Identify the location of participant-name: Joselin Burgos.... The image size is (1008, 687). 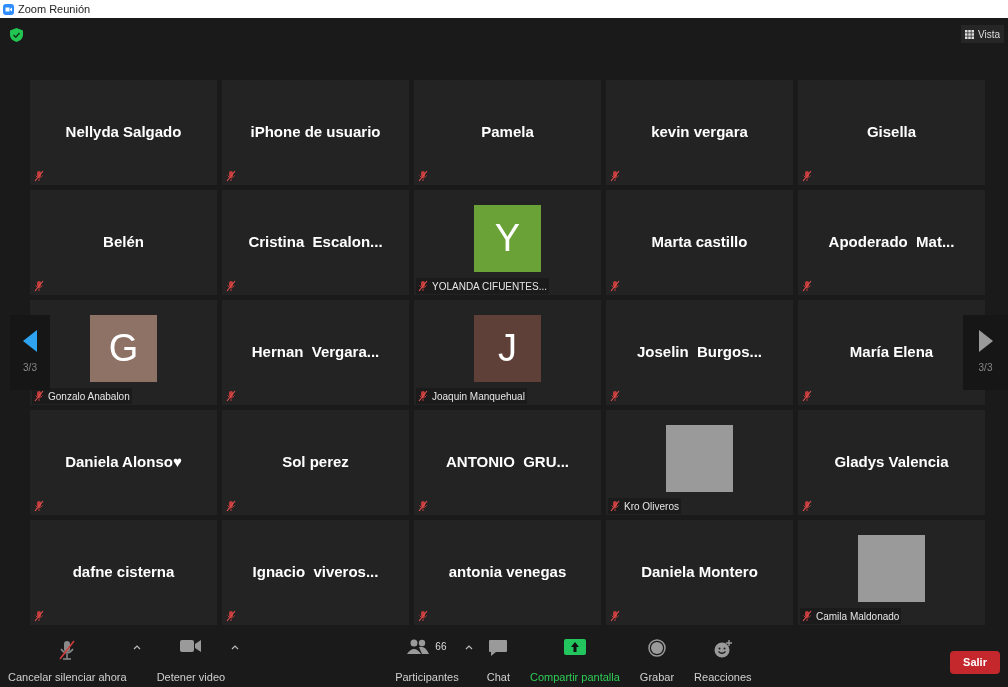
(699, 352).